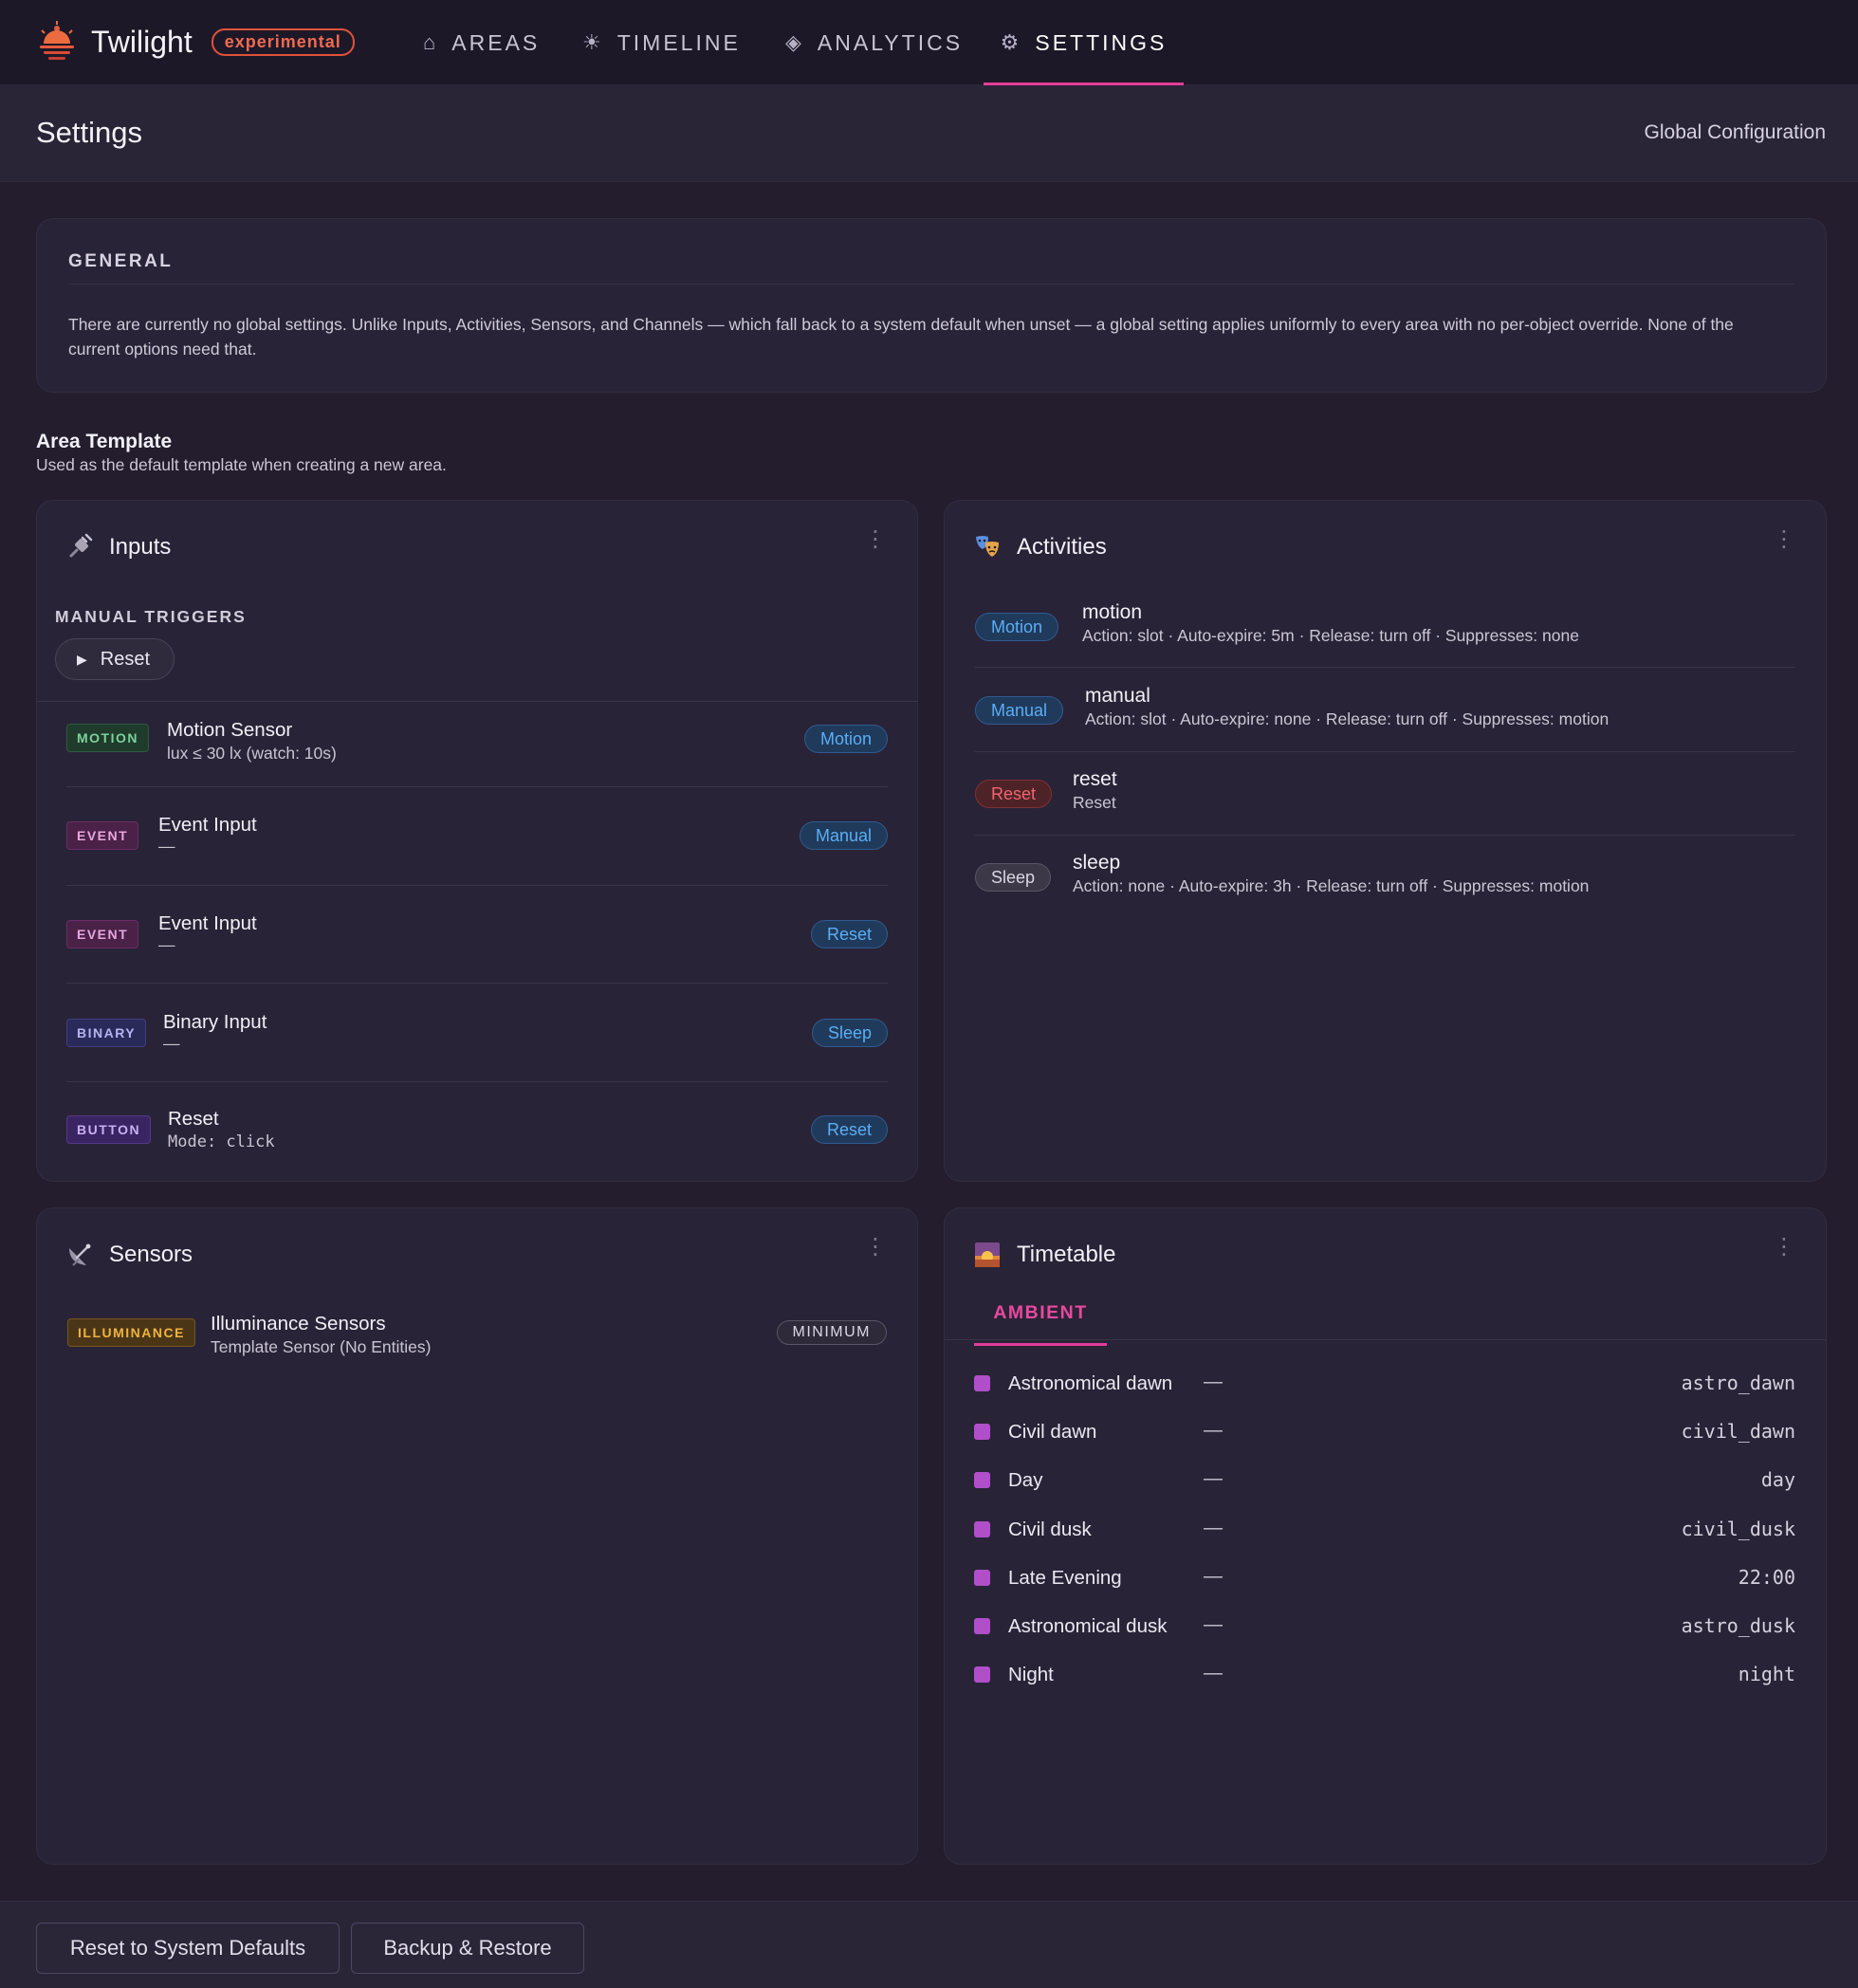 The image size is (1858, 1988). Describe the element at coordinates (1384, 1626) in the screenshot. I see `list-item: Astronomical dusk — astro_dusk` at that location.